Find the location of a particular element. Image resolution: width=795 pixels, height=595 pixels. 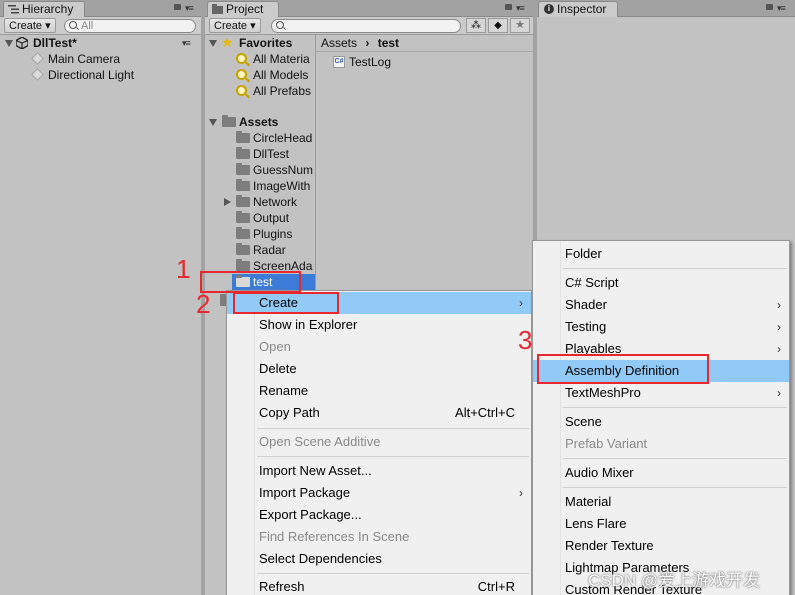

project-search-input is located at coordinates (366, 26).